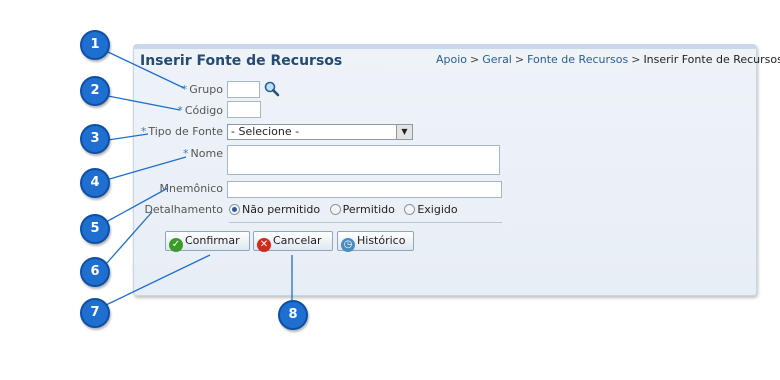  What do you see at coordinates (95, 313) in the screenshot?
I see `callout-badge-7: 7` at bounding box center [95, 313].